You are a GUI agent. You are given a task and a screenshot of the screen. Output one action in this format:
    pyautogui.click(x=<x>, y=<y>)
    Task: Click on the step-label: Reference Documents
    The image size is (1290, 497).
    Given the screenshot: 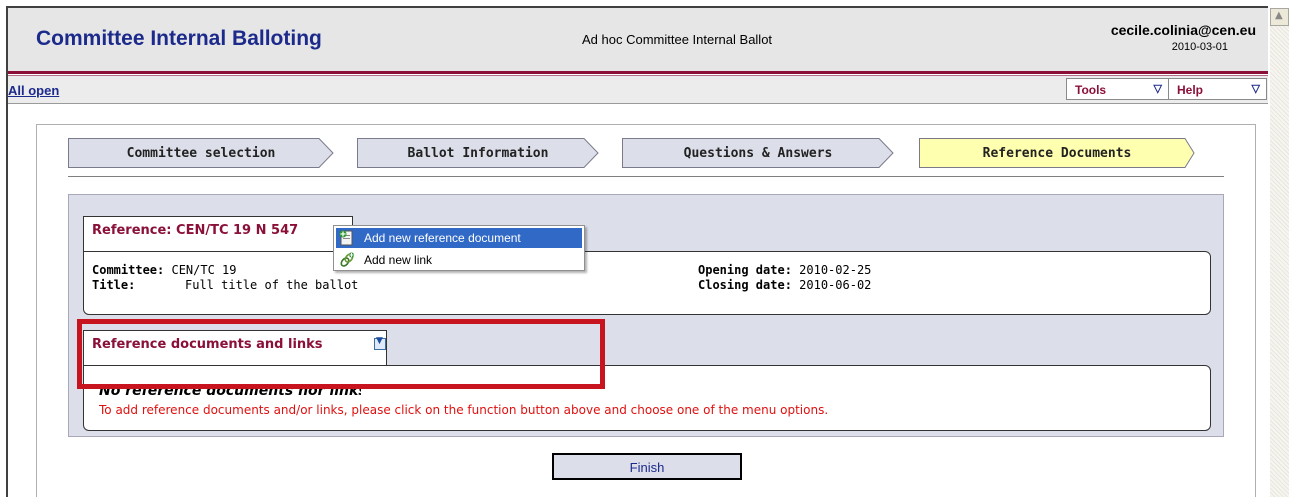 What is the action you would take?
    pyautogui.click(x=1057, y=153)
    